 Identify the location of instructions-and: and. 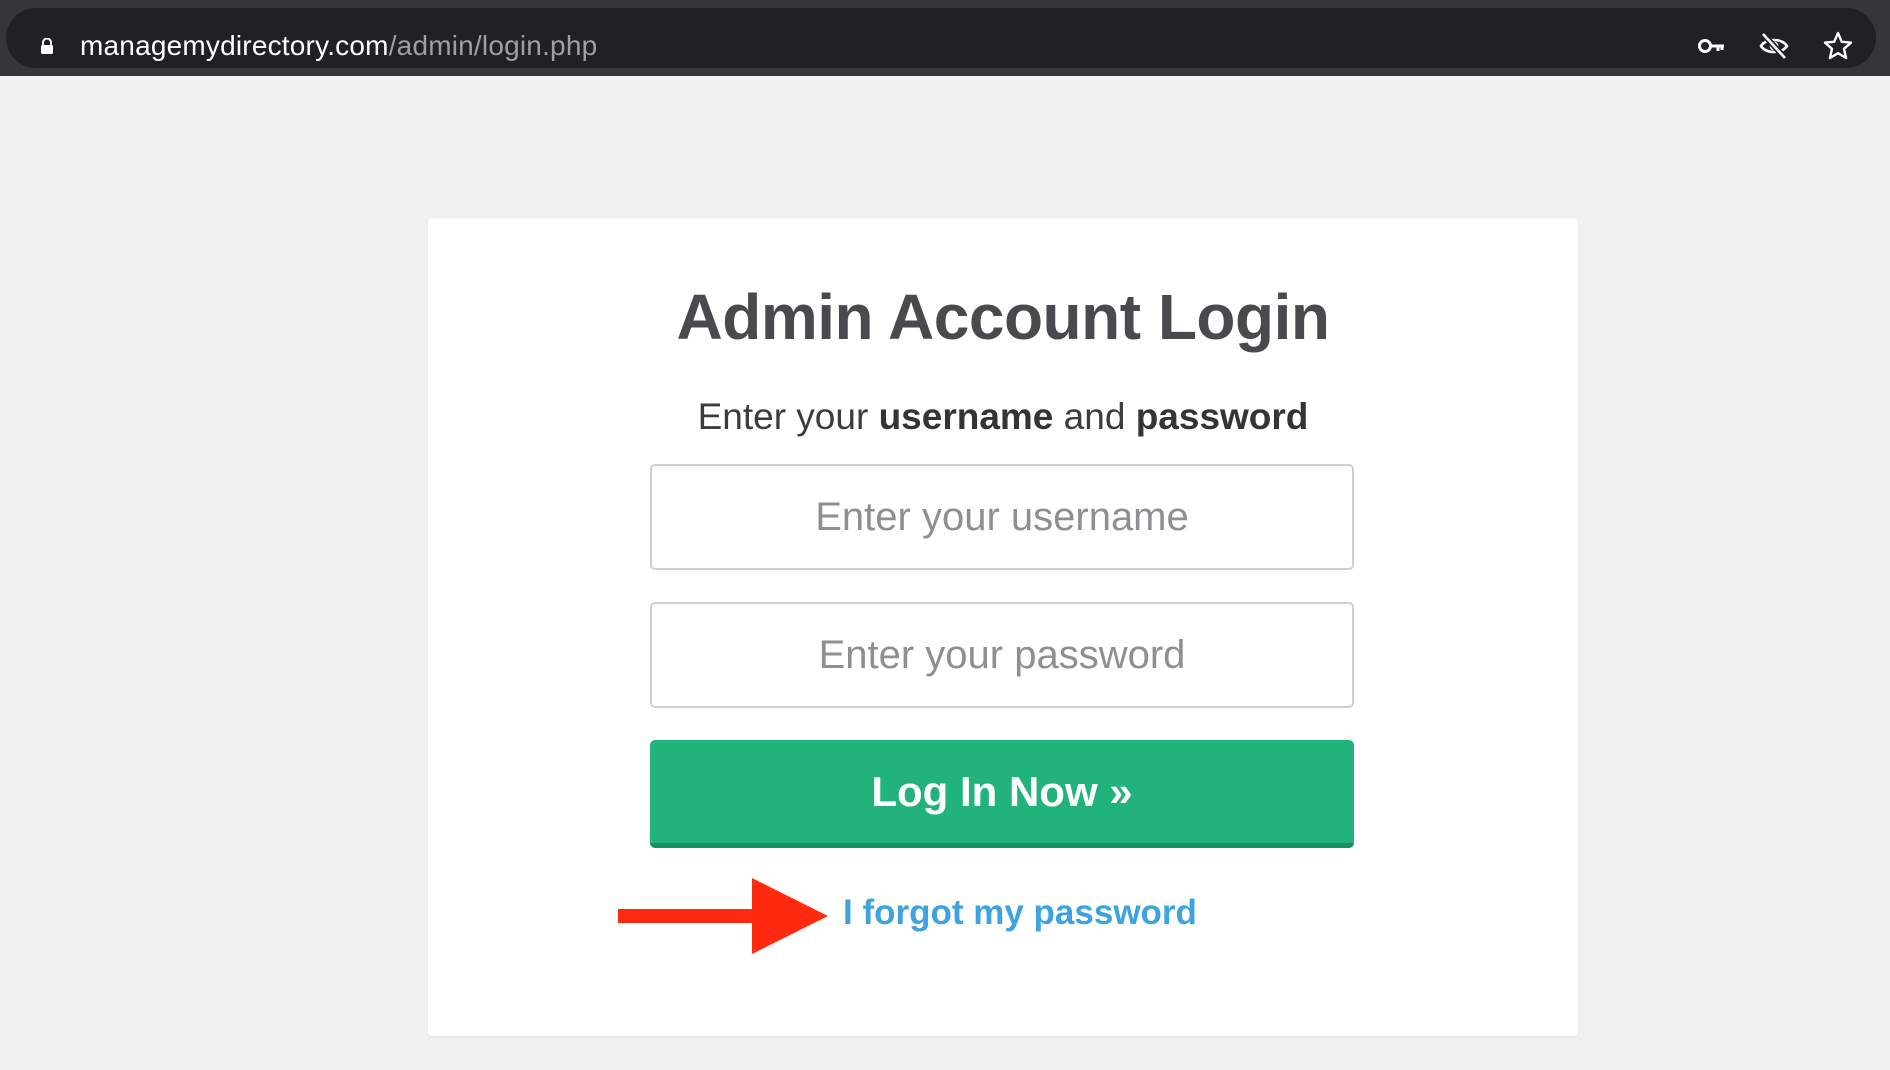
(1094, 416).